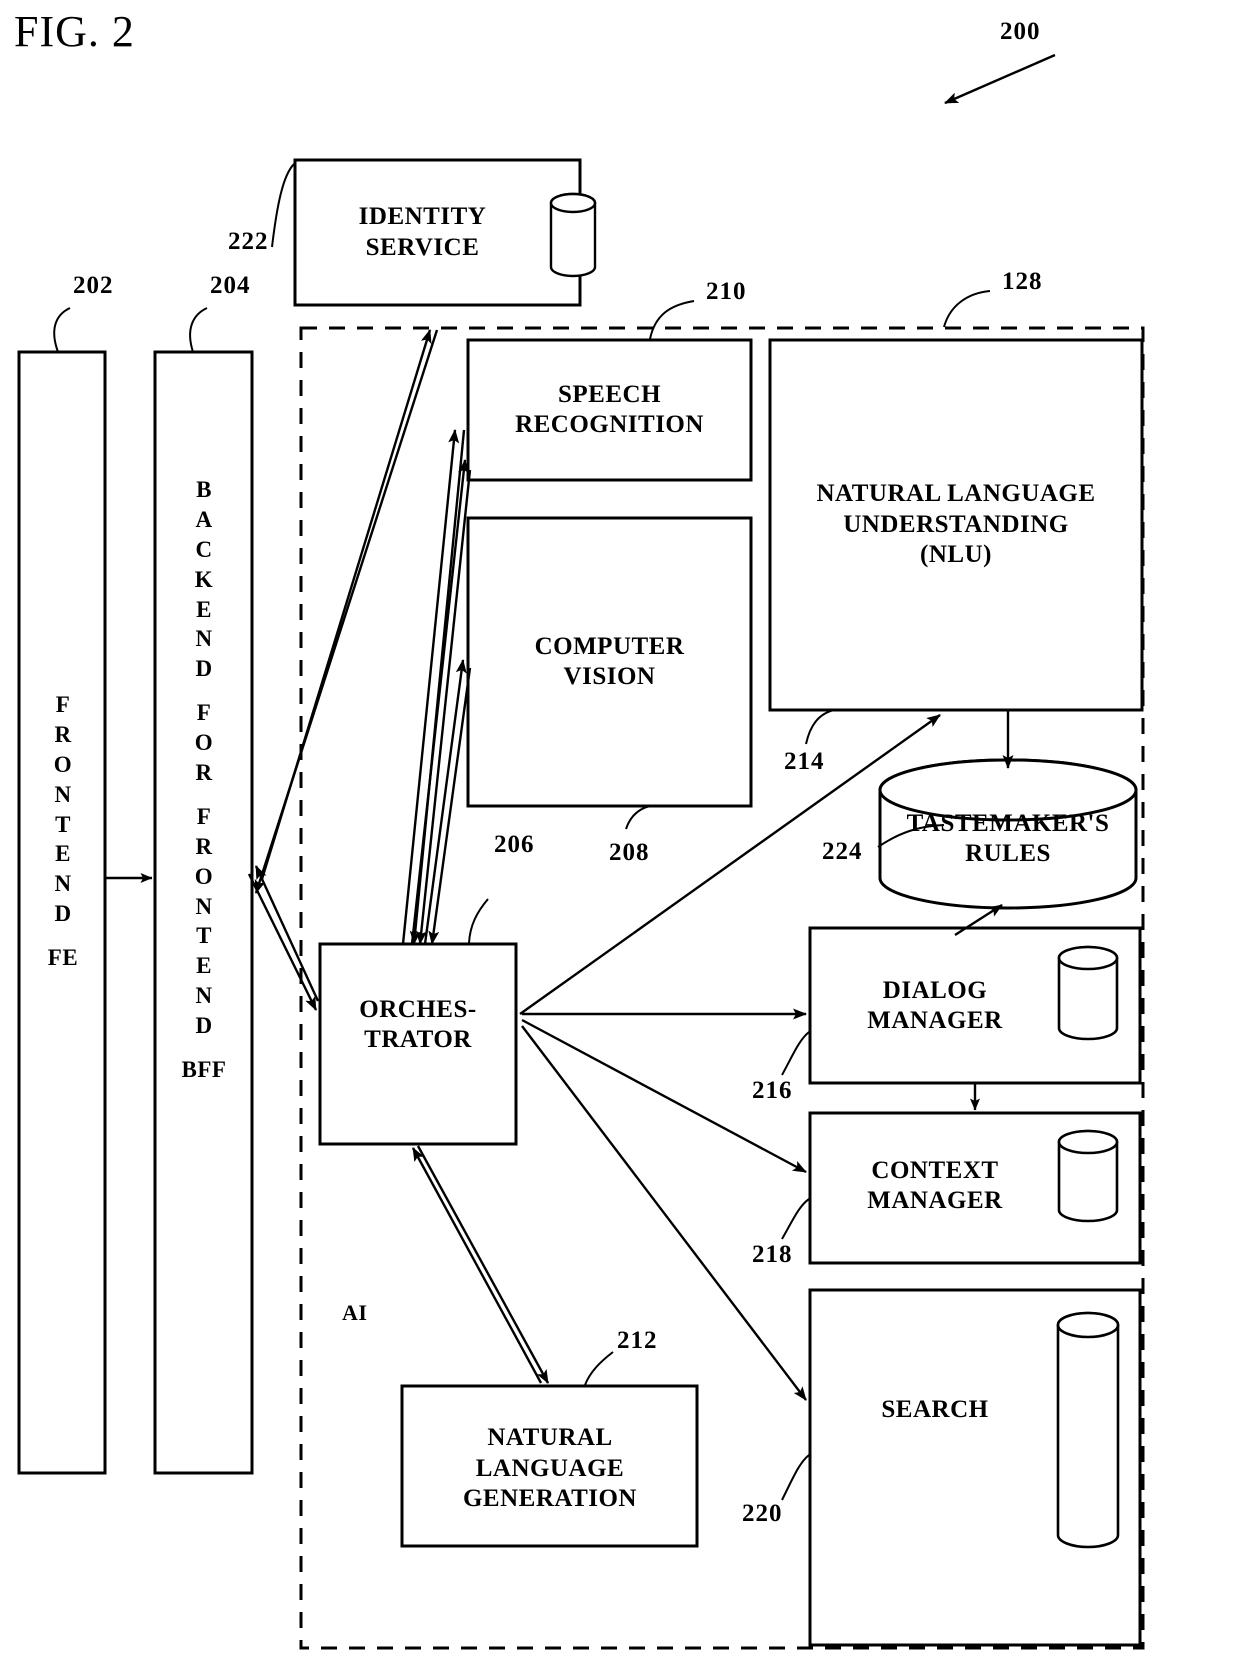 Image resolution: width=1240 pixels, height=1666 pixels. Describe the element at coordinates (1020, 31) in the screenshot. I see `refnum-200: 200` at that location.